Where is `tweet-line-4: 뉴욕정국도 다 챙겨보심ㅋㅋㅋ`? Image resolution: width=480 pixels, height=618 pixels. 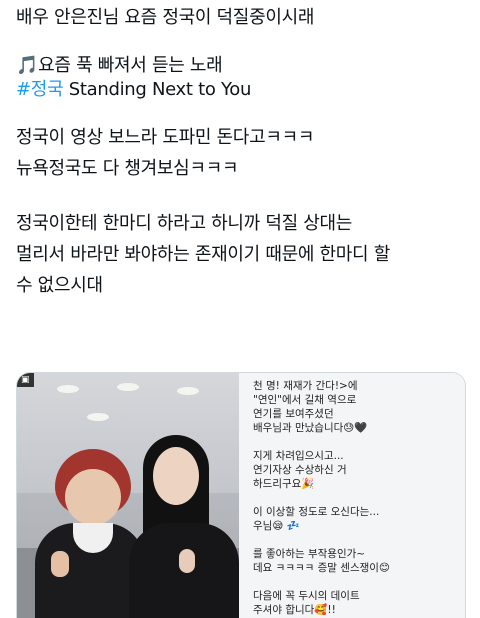 tweet-line-4: 뉴욕정국도 다 챙겨보심ㅋㅋㅋ is located at coordinates (127, 168).